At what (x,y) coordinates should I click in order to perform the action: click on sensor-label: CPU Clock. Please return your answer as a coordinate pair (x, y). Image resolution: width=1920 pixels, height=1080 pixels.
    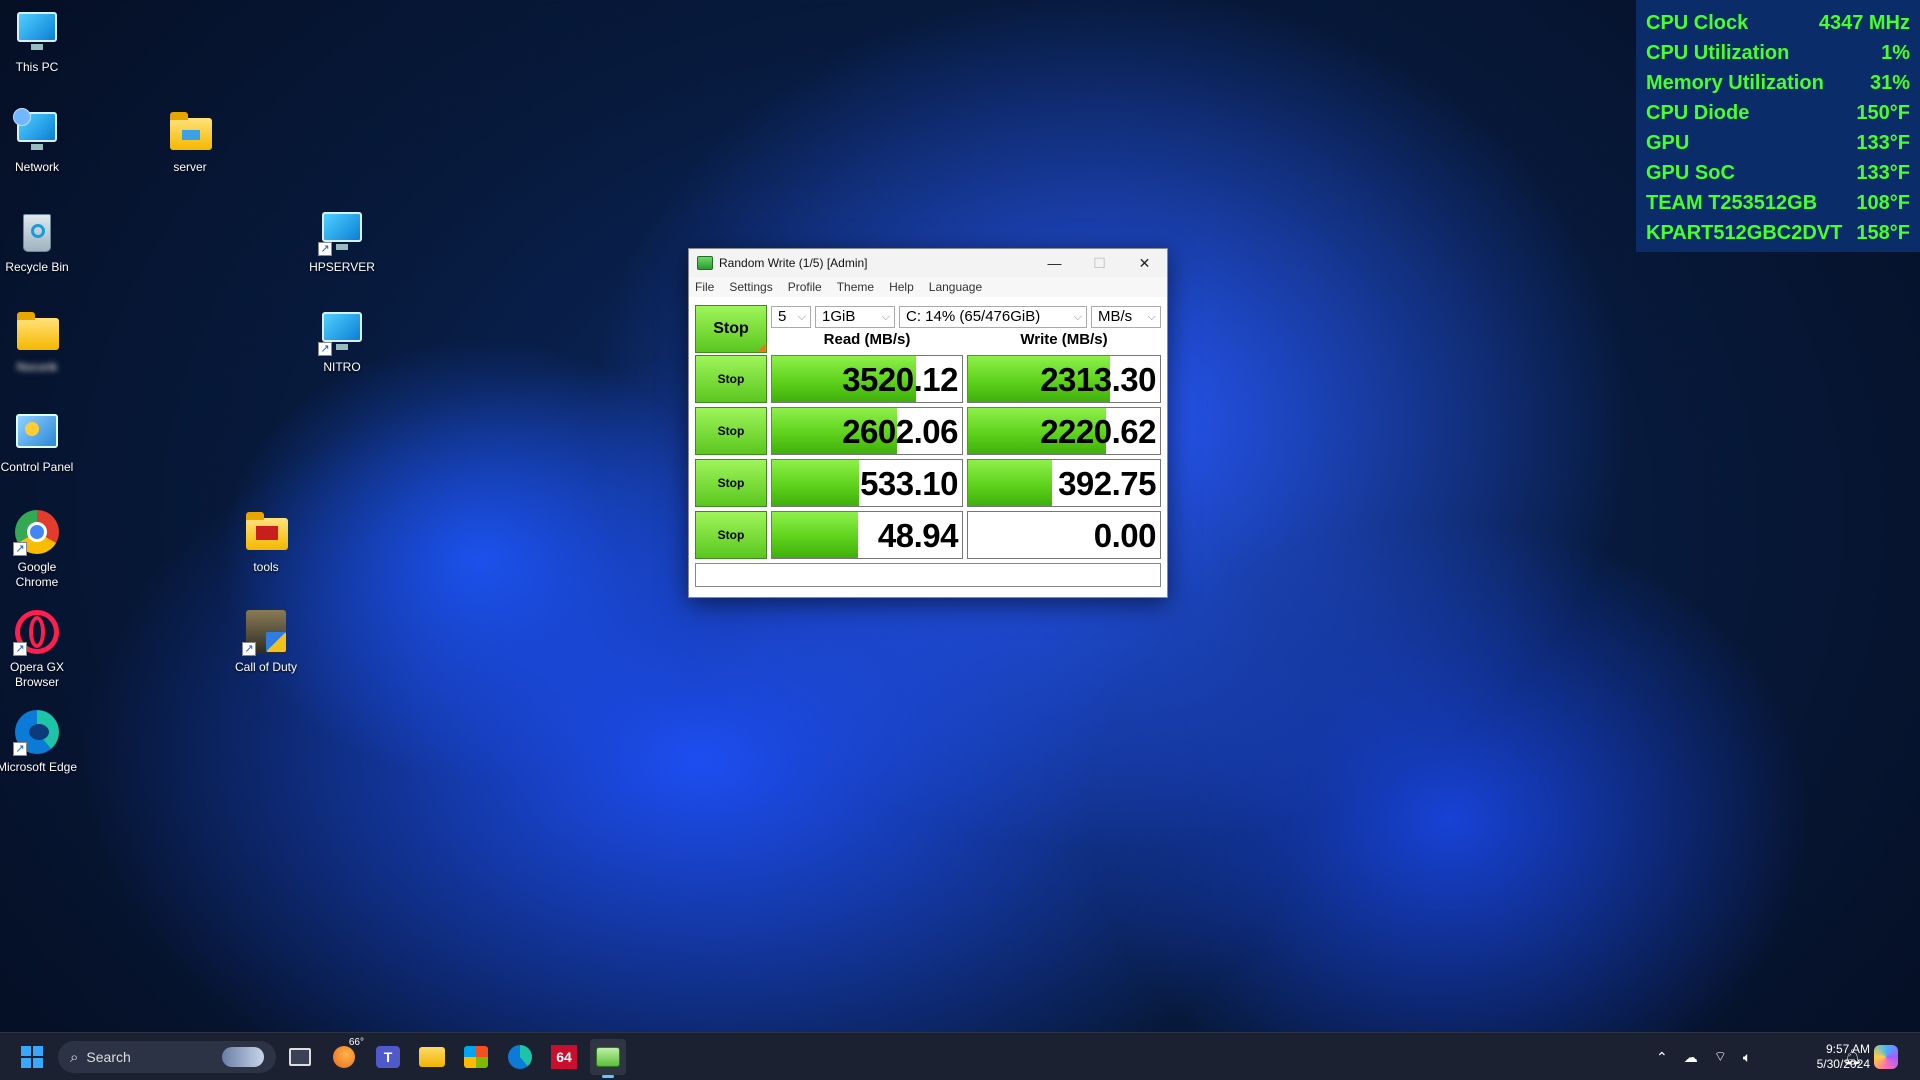
    Looking at the image, I should click on (1697, 22).